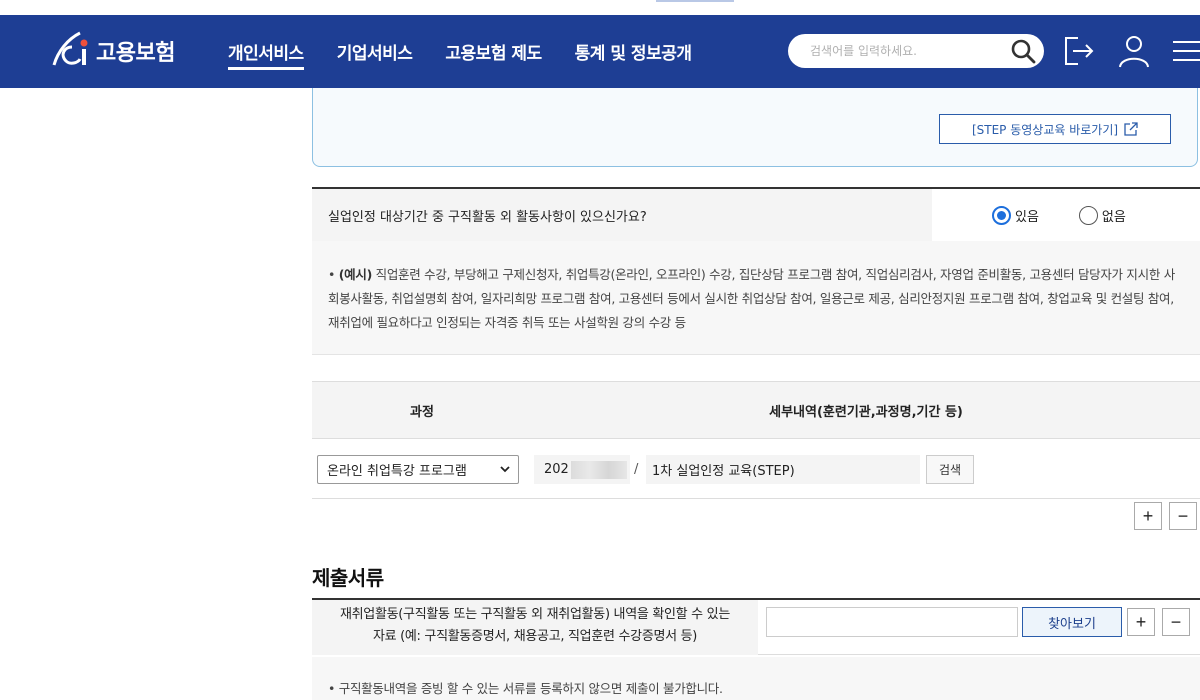 The image size is (1200, 700). I want to click on header-search, so click(916, 51).